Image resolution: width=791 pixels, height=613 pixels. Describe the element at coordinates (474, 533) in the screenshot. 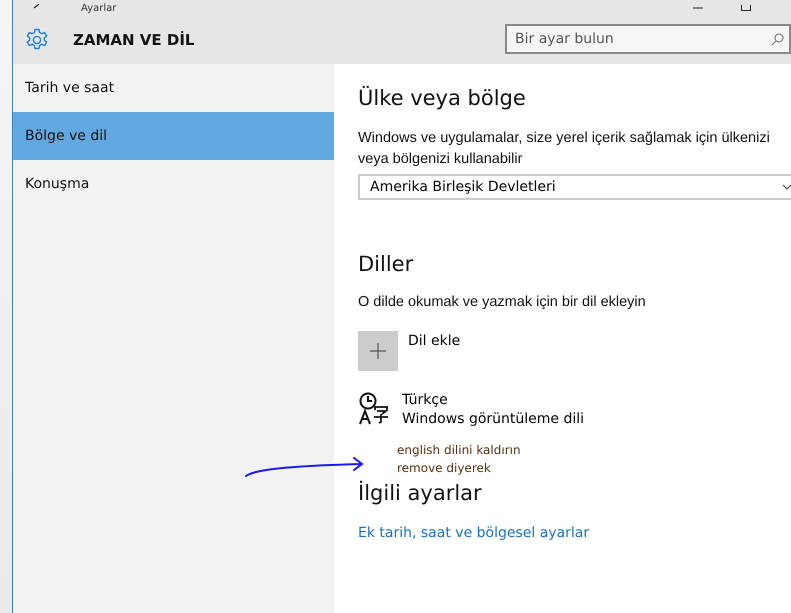

I see `settings-link: Ek tarih, saat ve bölgesel ayarlar` at that location.